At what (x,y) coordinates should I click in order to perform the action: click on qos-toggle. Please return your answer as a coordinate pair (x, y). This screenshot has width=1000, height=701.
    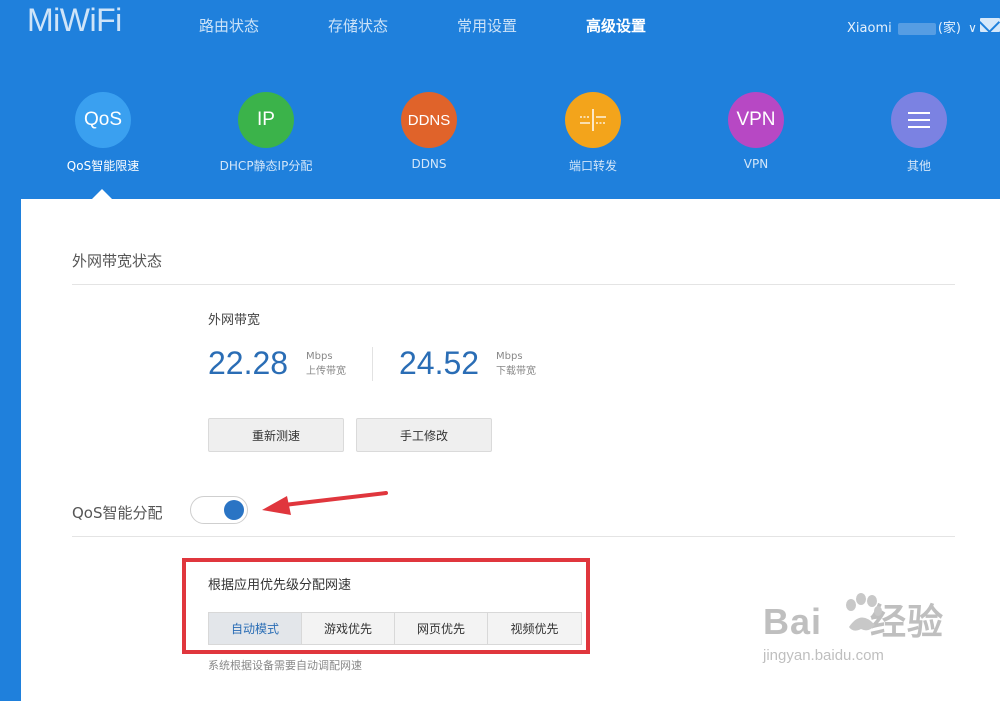
    Looking at the image, I should click on (219, 510).